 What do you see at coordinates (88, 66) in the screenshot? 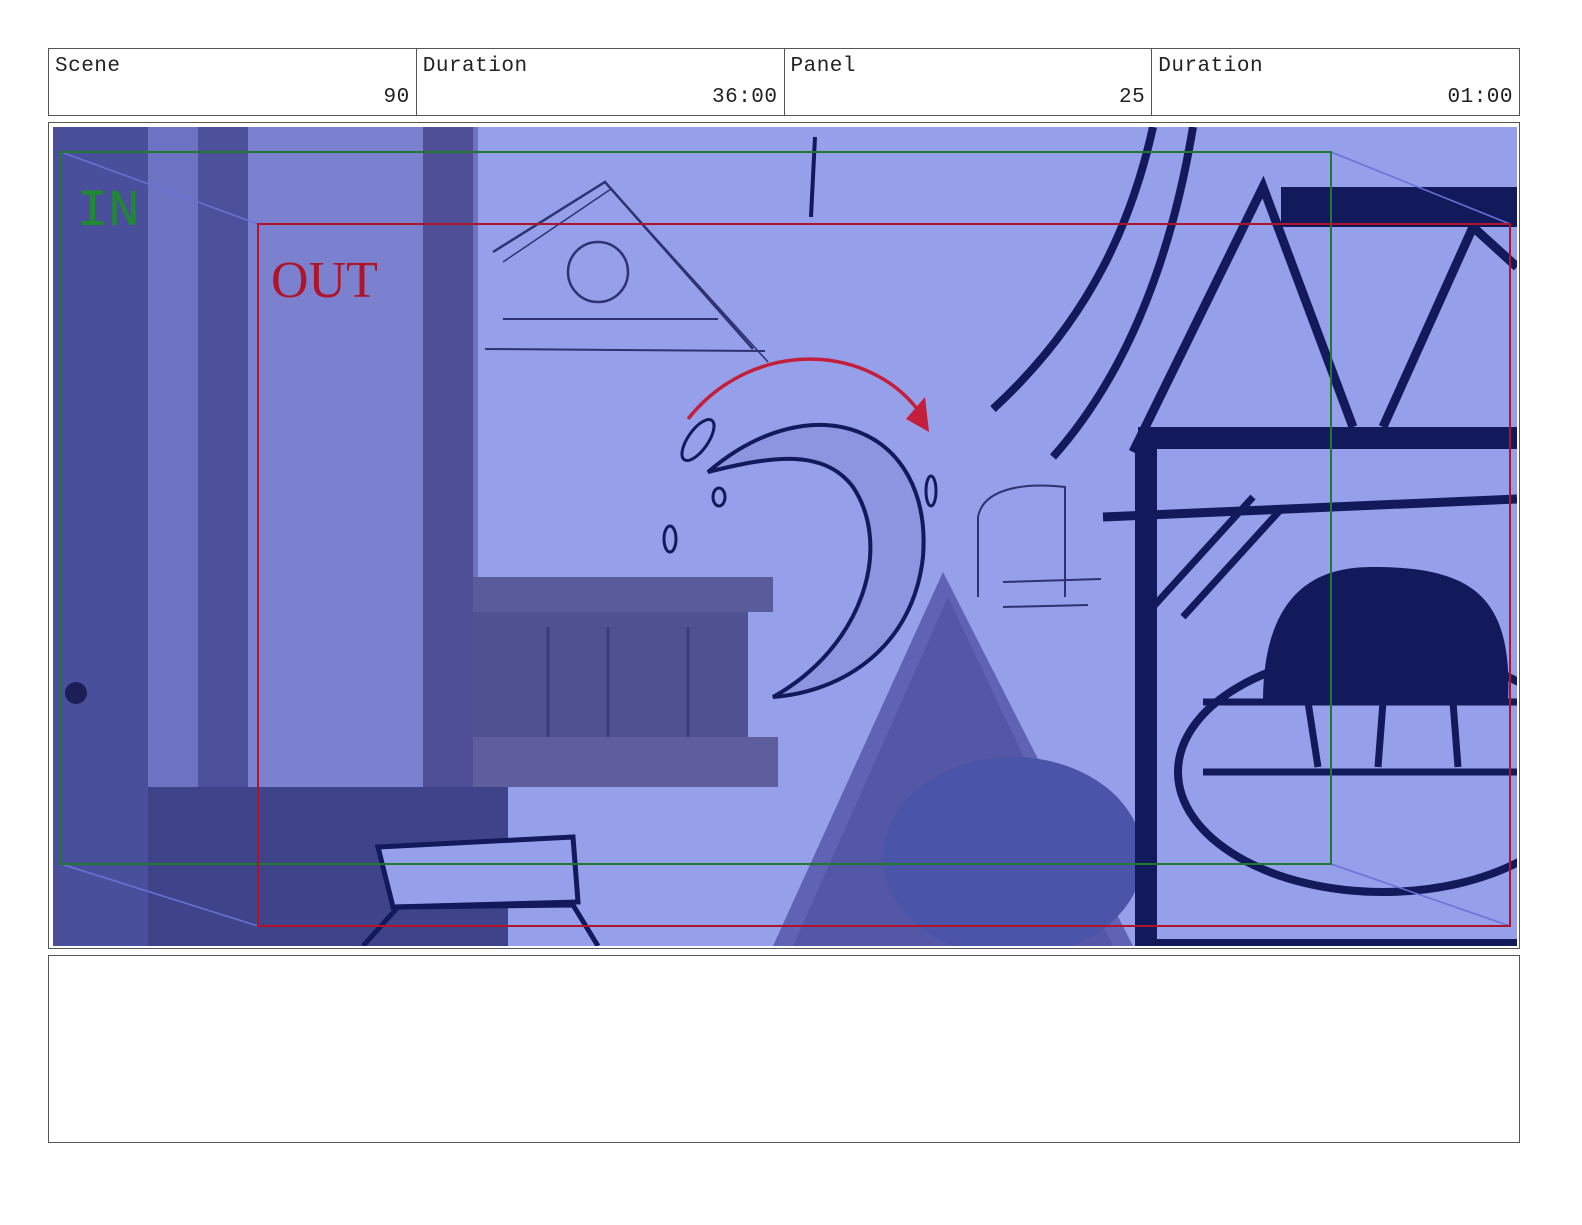
I see `scene-label: Scene` at bounding box center [88, 66].